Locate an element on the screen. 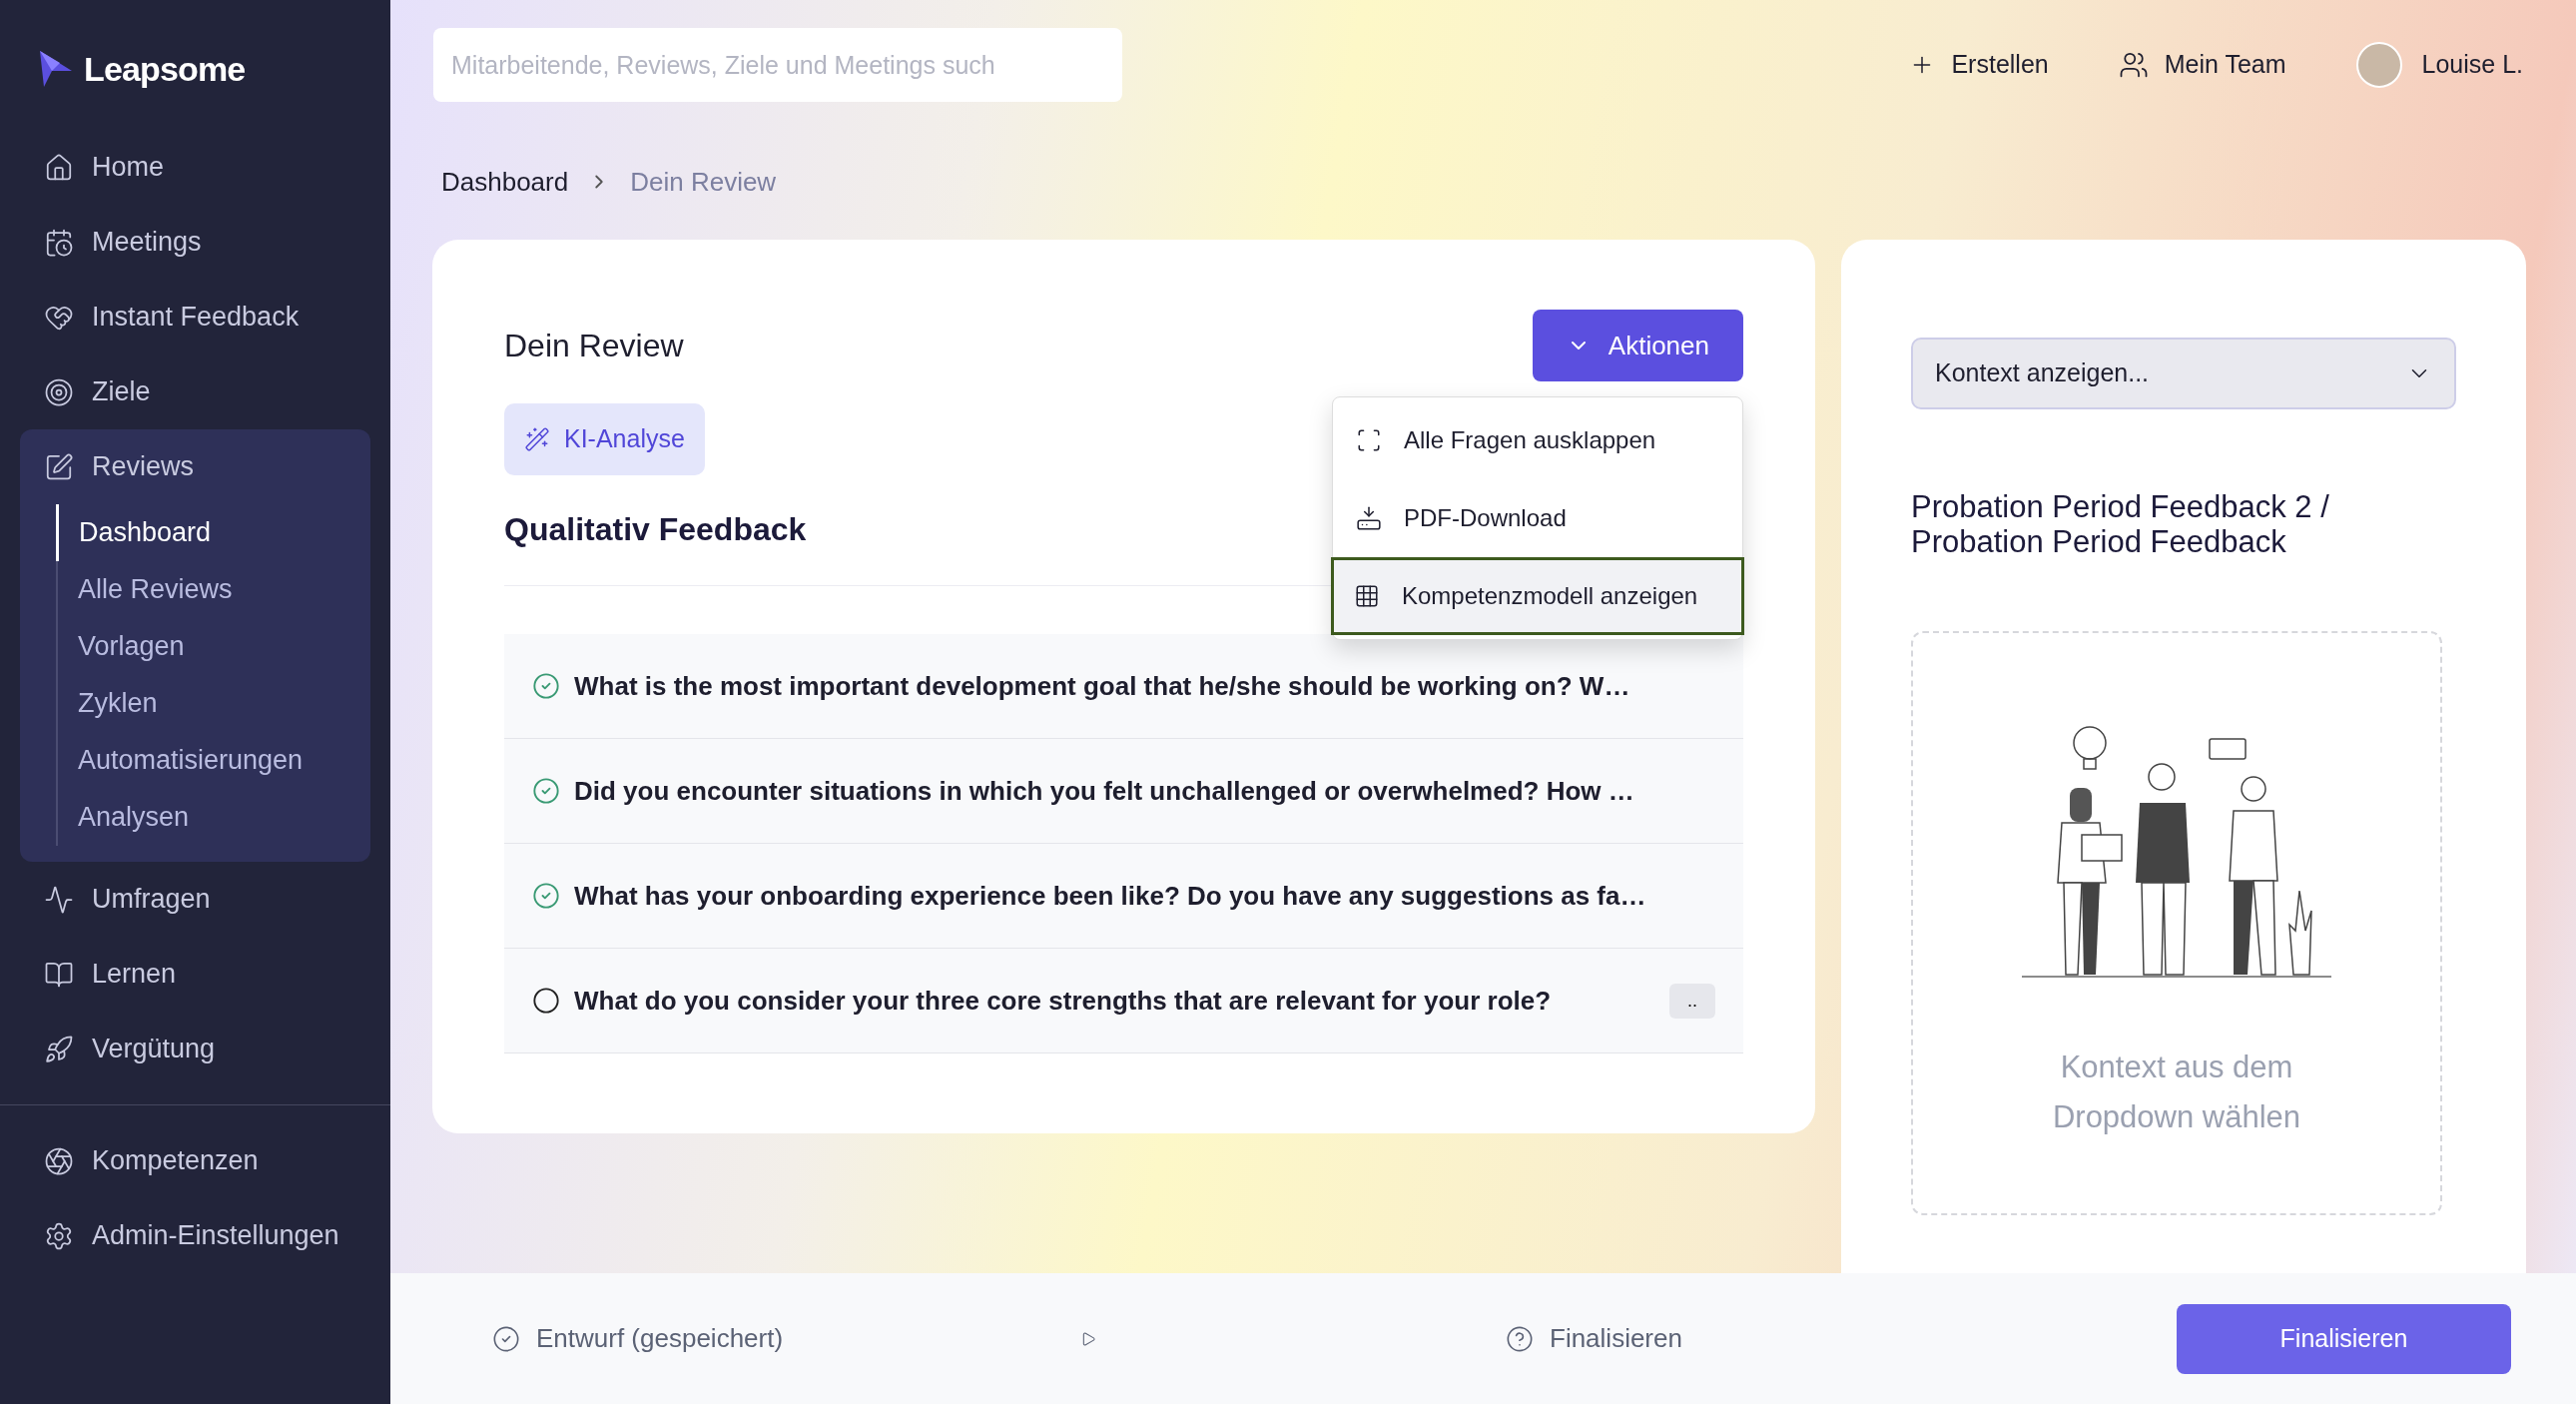 This screenshot has height=1404, width=2576. user-menu: Louise L. is located at coordinates (2439, 65).